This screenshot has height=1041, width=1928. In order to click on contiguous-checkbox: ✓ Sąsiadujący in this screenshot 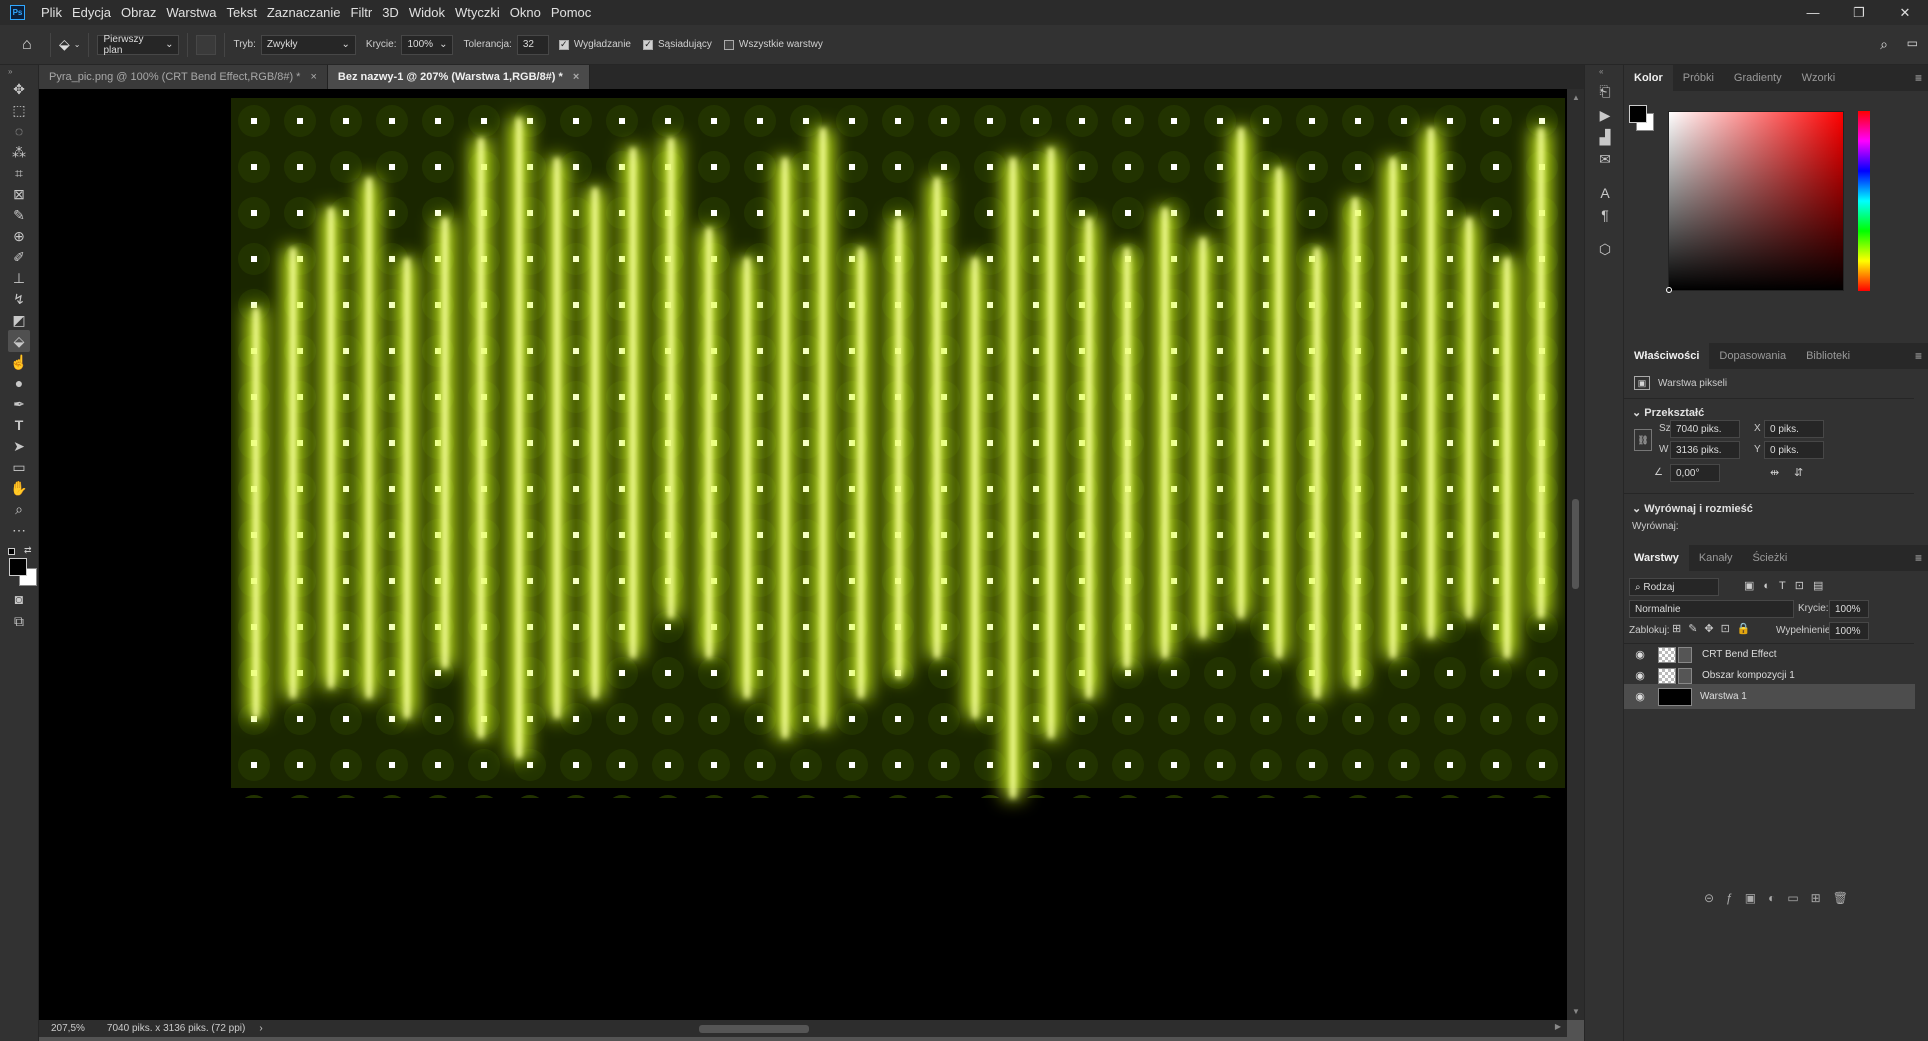, I will do `click(677, 44)`.